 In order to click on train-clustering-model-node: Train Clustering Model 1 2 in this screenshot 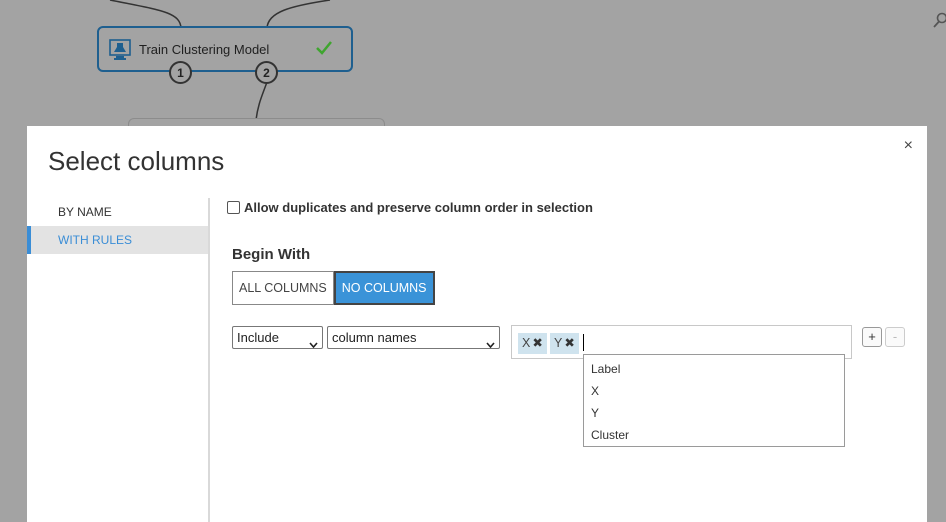, I will do `click(225, 55)`.